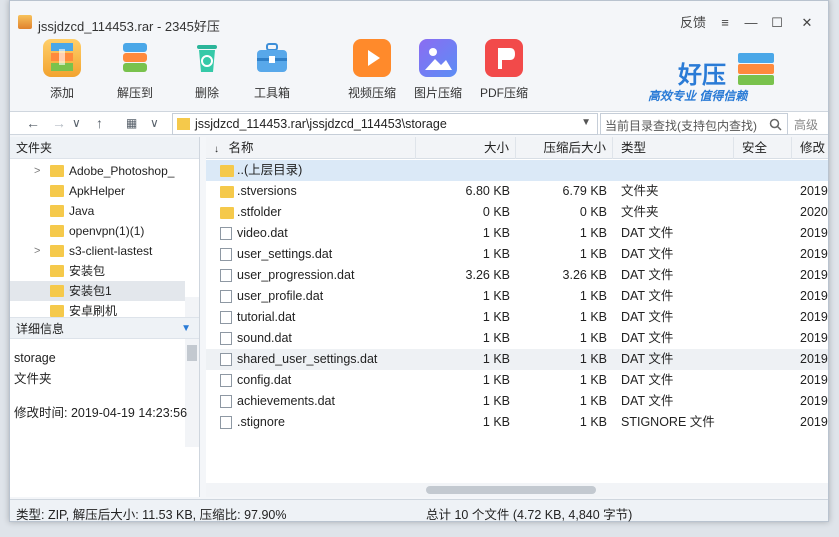  I want to click on sidebar-item-label: ApkHelper, so click(97, 191).